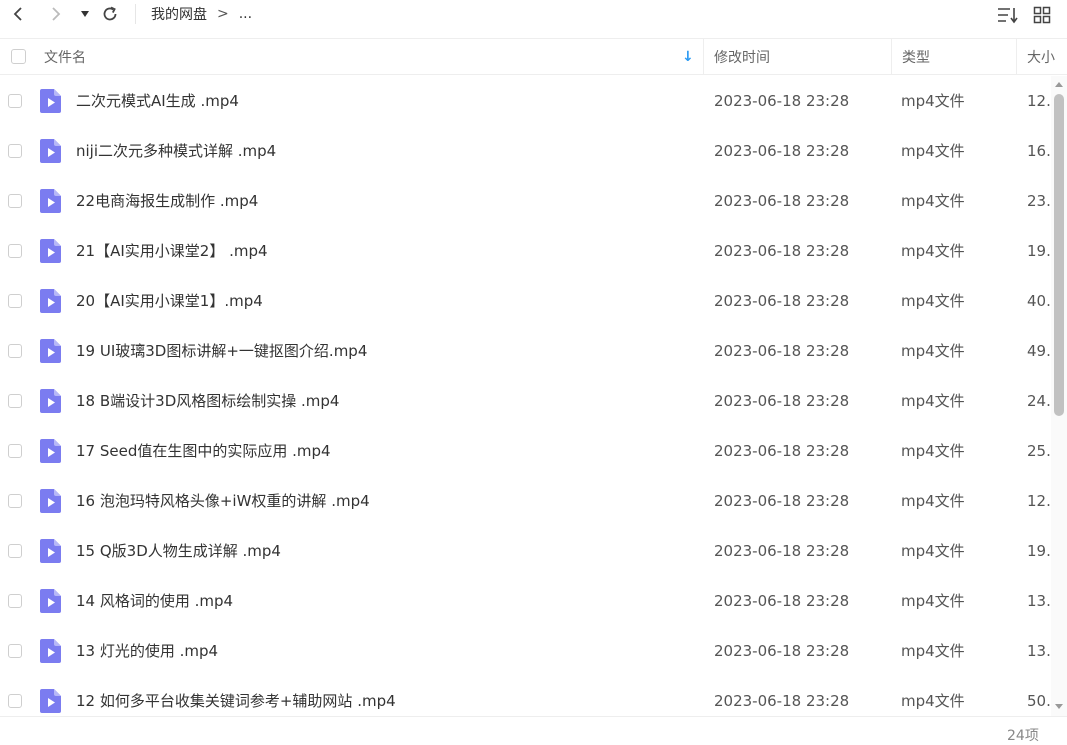 The image size is (1067, 745). I want to click on refresh-icon, so click(110, 13).